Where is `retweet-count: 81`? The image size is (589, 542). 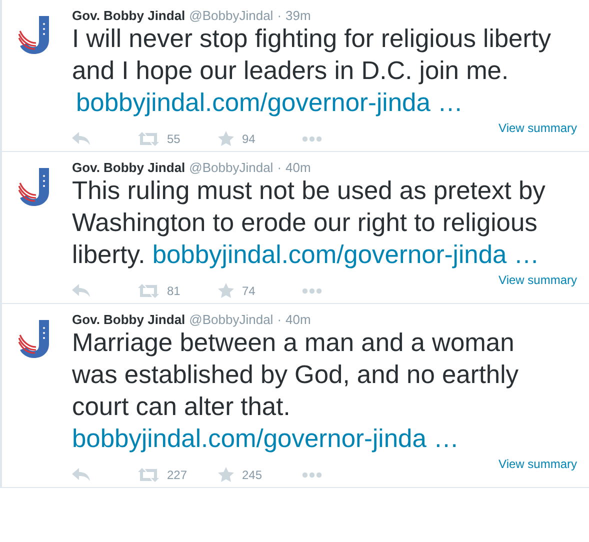 retweet-count: 81 is located at coordinates (173, 291).